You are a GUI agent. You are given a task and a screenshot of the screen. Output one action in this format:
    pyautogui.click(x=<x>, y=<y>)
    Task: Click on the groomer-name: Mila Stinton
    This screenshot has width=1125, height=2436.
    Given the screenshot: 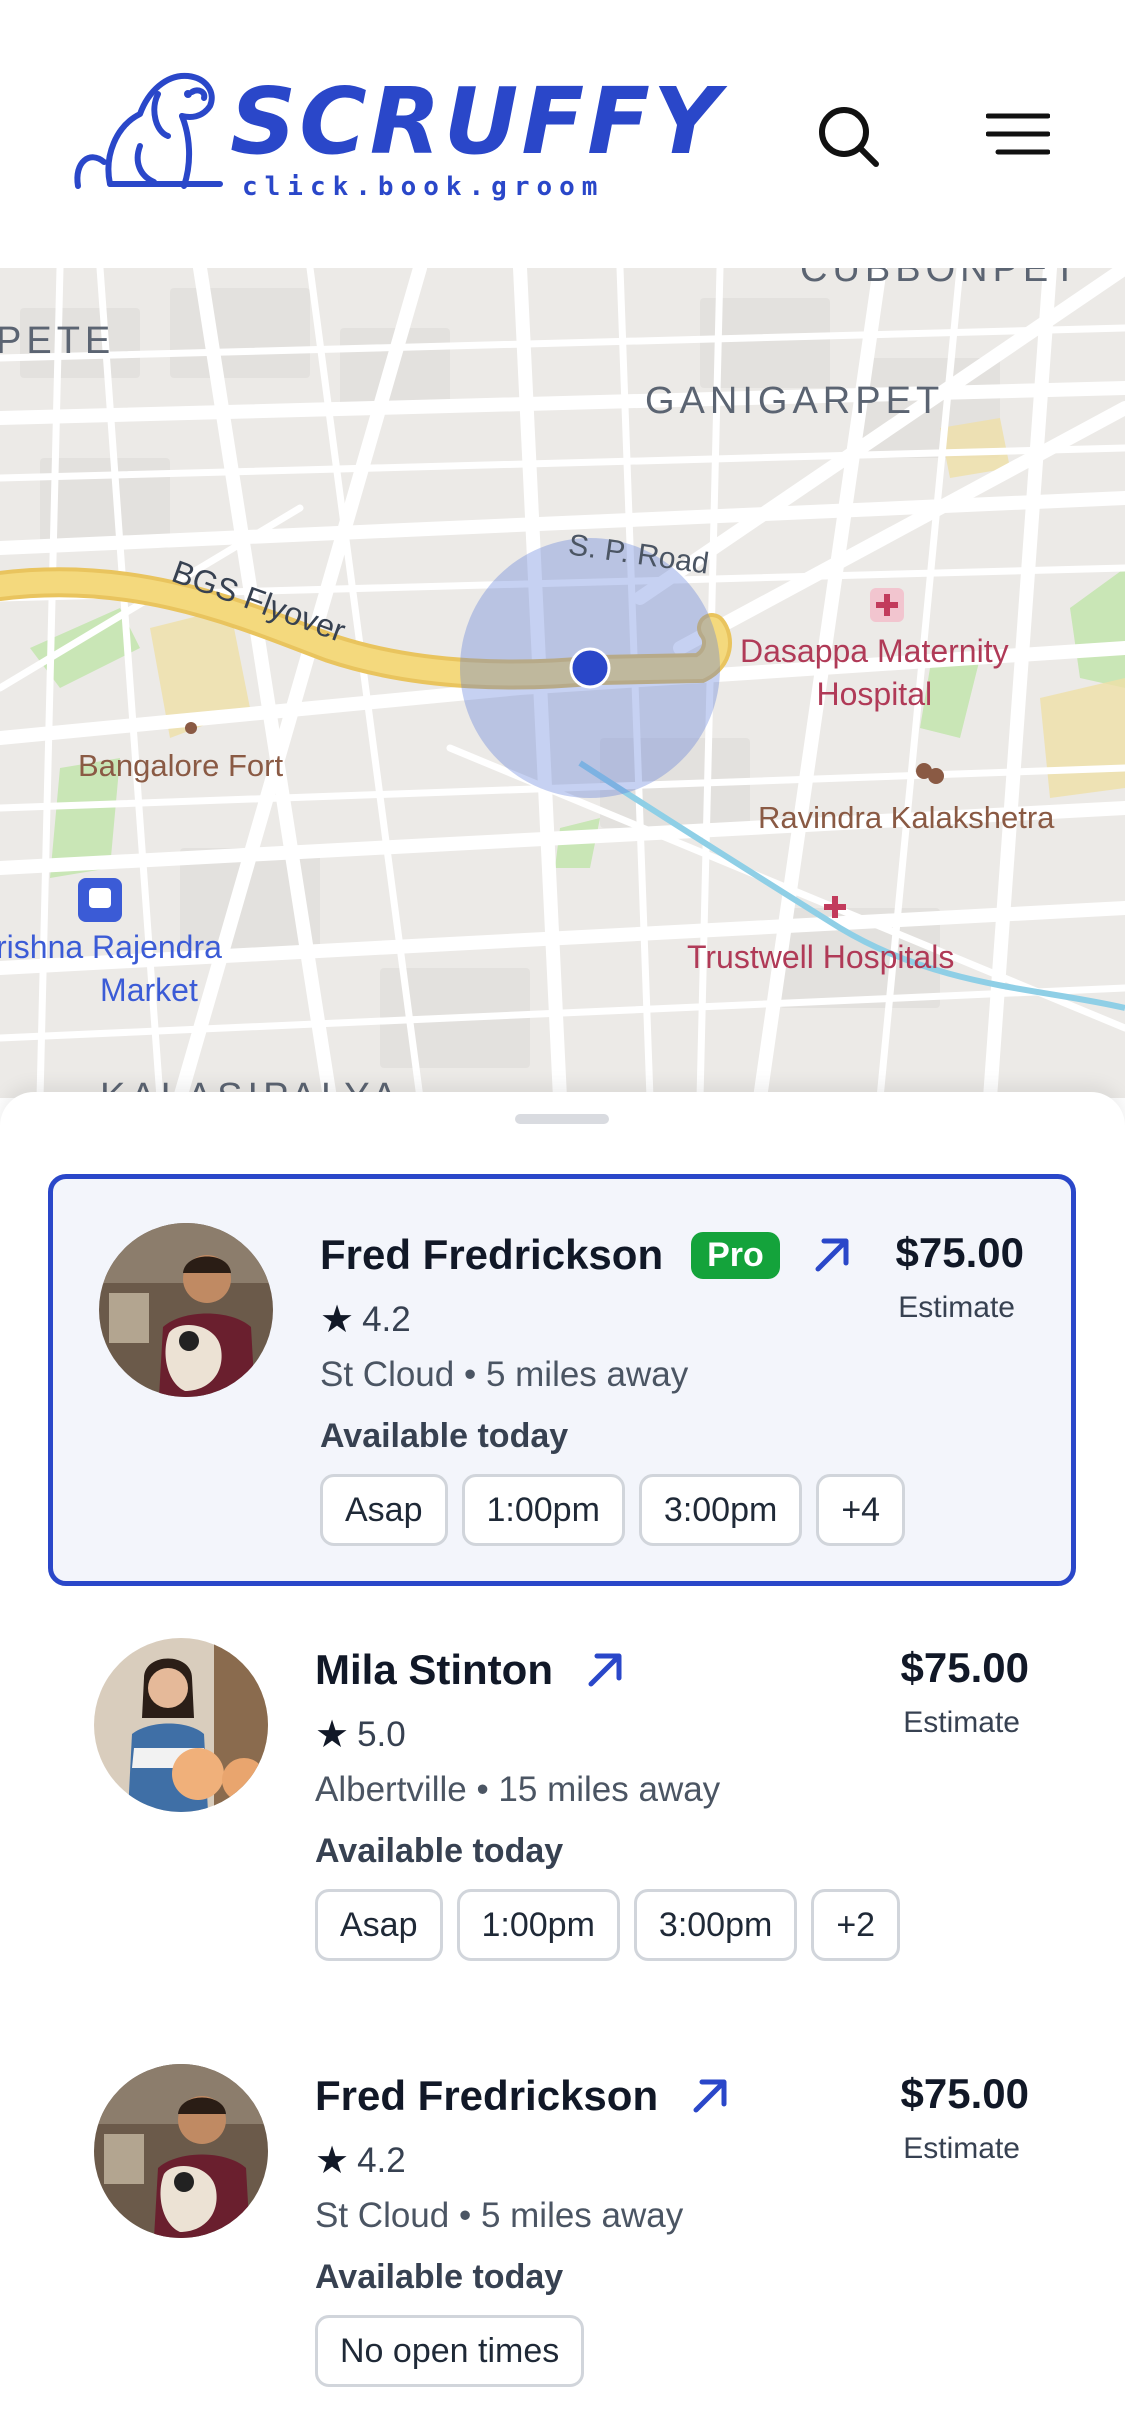 What is the action you would take?
    pyautogui.click(x=434, y=1669)
    